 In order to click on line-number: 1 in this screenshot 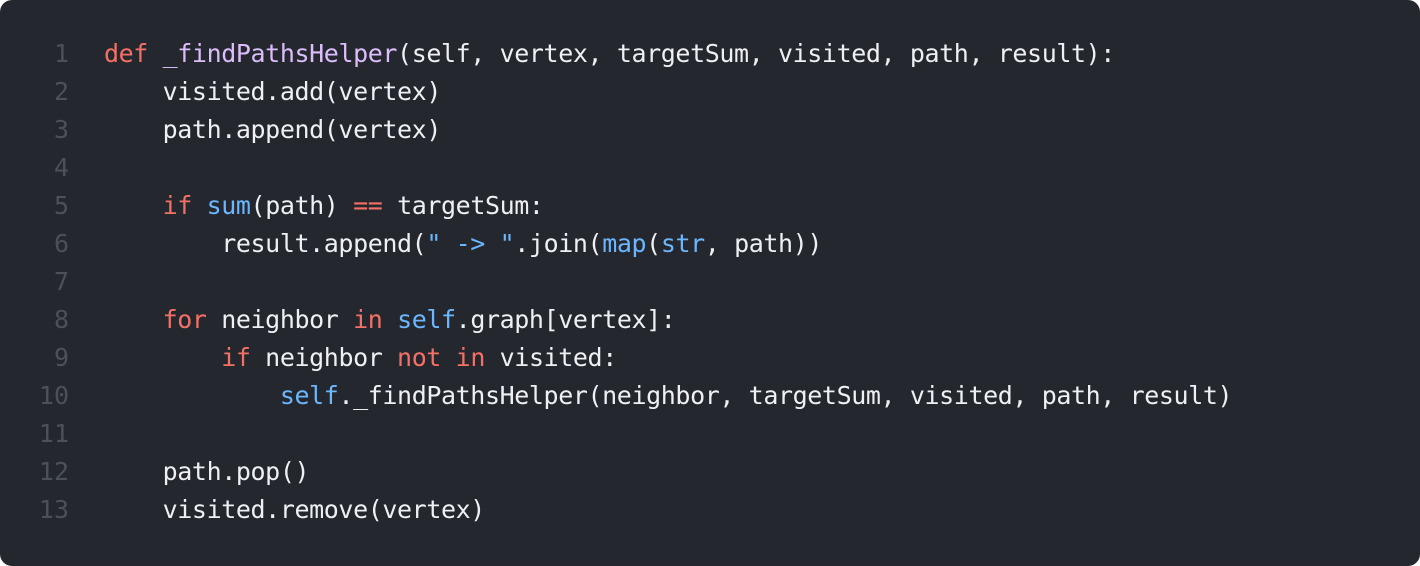, I will do `click(61, 53)`.